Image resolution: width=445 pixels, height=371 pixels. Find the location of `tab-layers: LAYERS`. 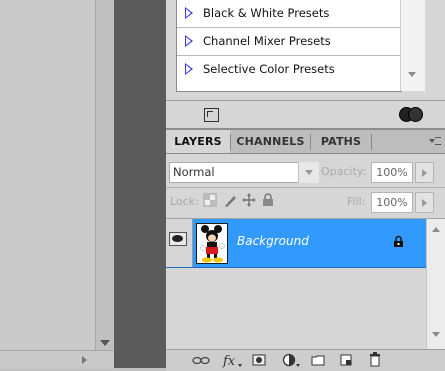

tab-layers: LAYERS is located at coordinates (198, 141).